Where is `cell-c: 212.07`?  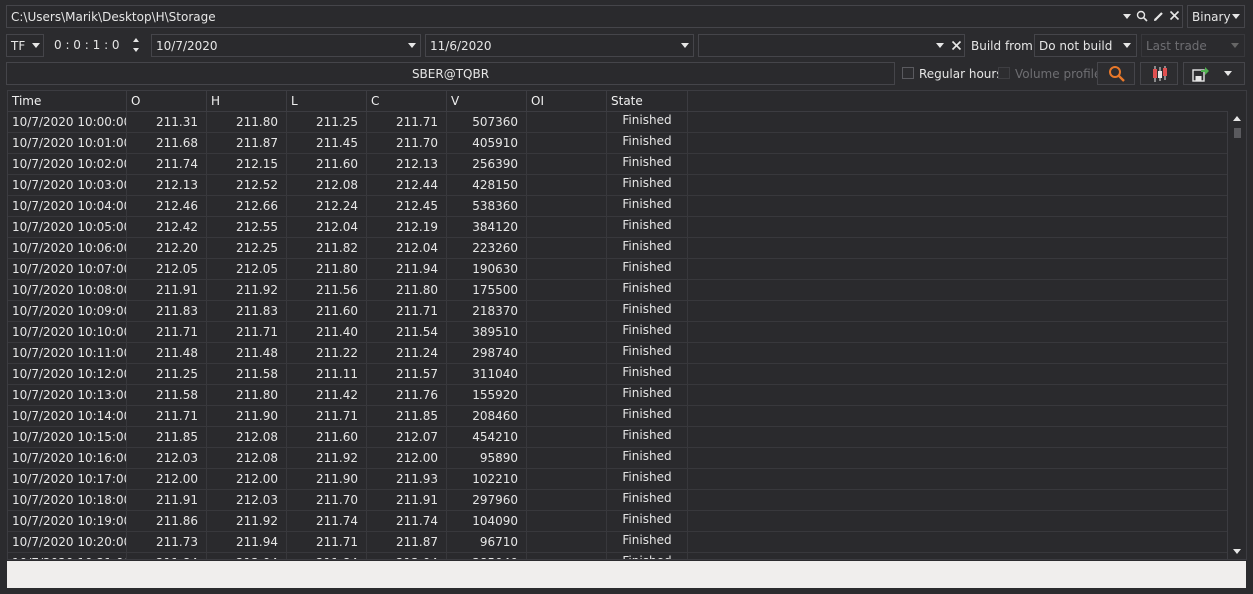
cell-c: 212.07 is located at coordinates (407, 437).